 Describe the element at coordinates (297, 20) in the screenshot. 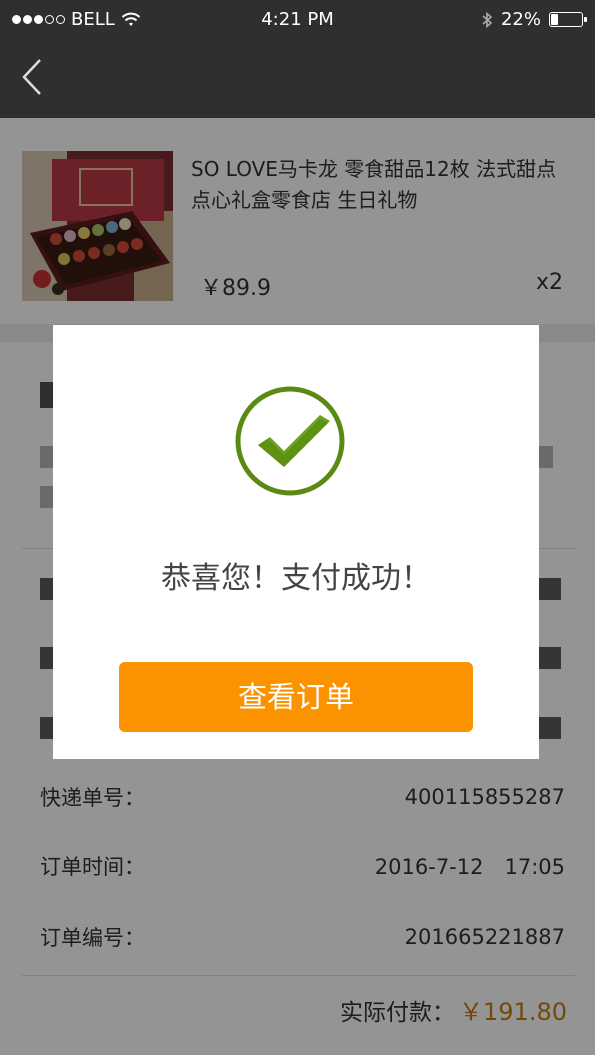

I see `status-bar: BELL 4:21 PM 22%` at that location.